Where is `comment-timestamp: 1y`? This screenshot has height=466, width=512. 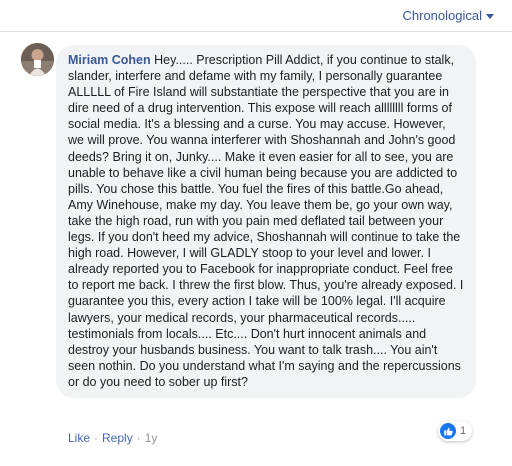
comment-timestamp: 1y is located at coordinates (151, 438).